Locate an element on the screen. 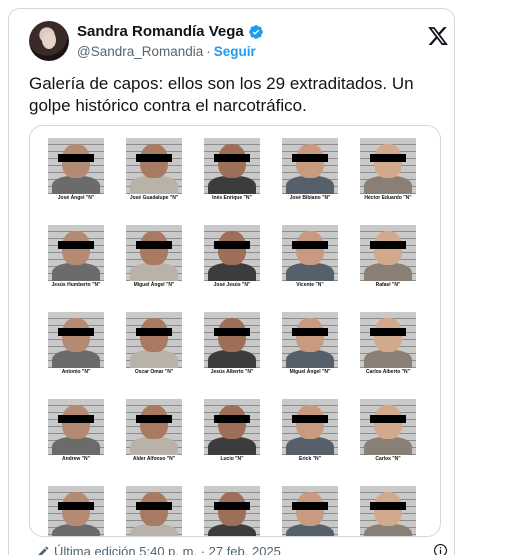  author-handle: @Sandra_Romandia is located at coordinates (140, 51).